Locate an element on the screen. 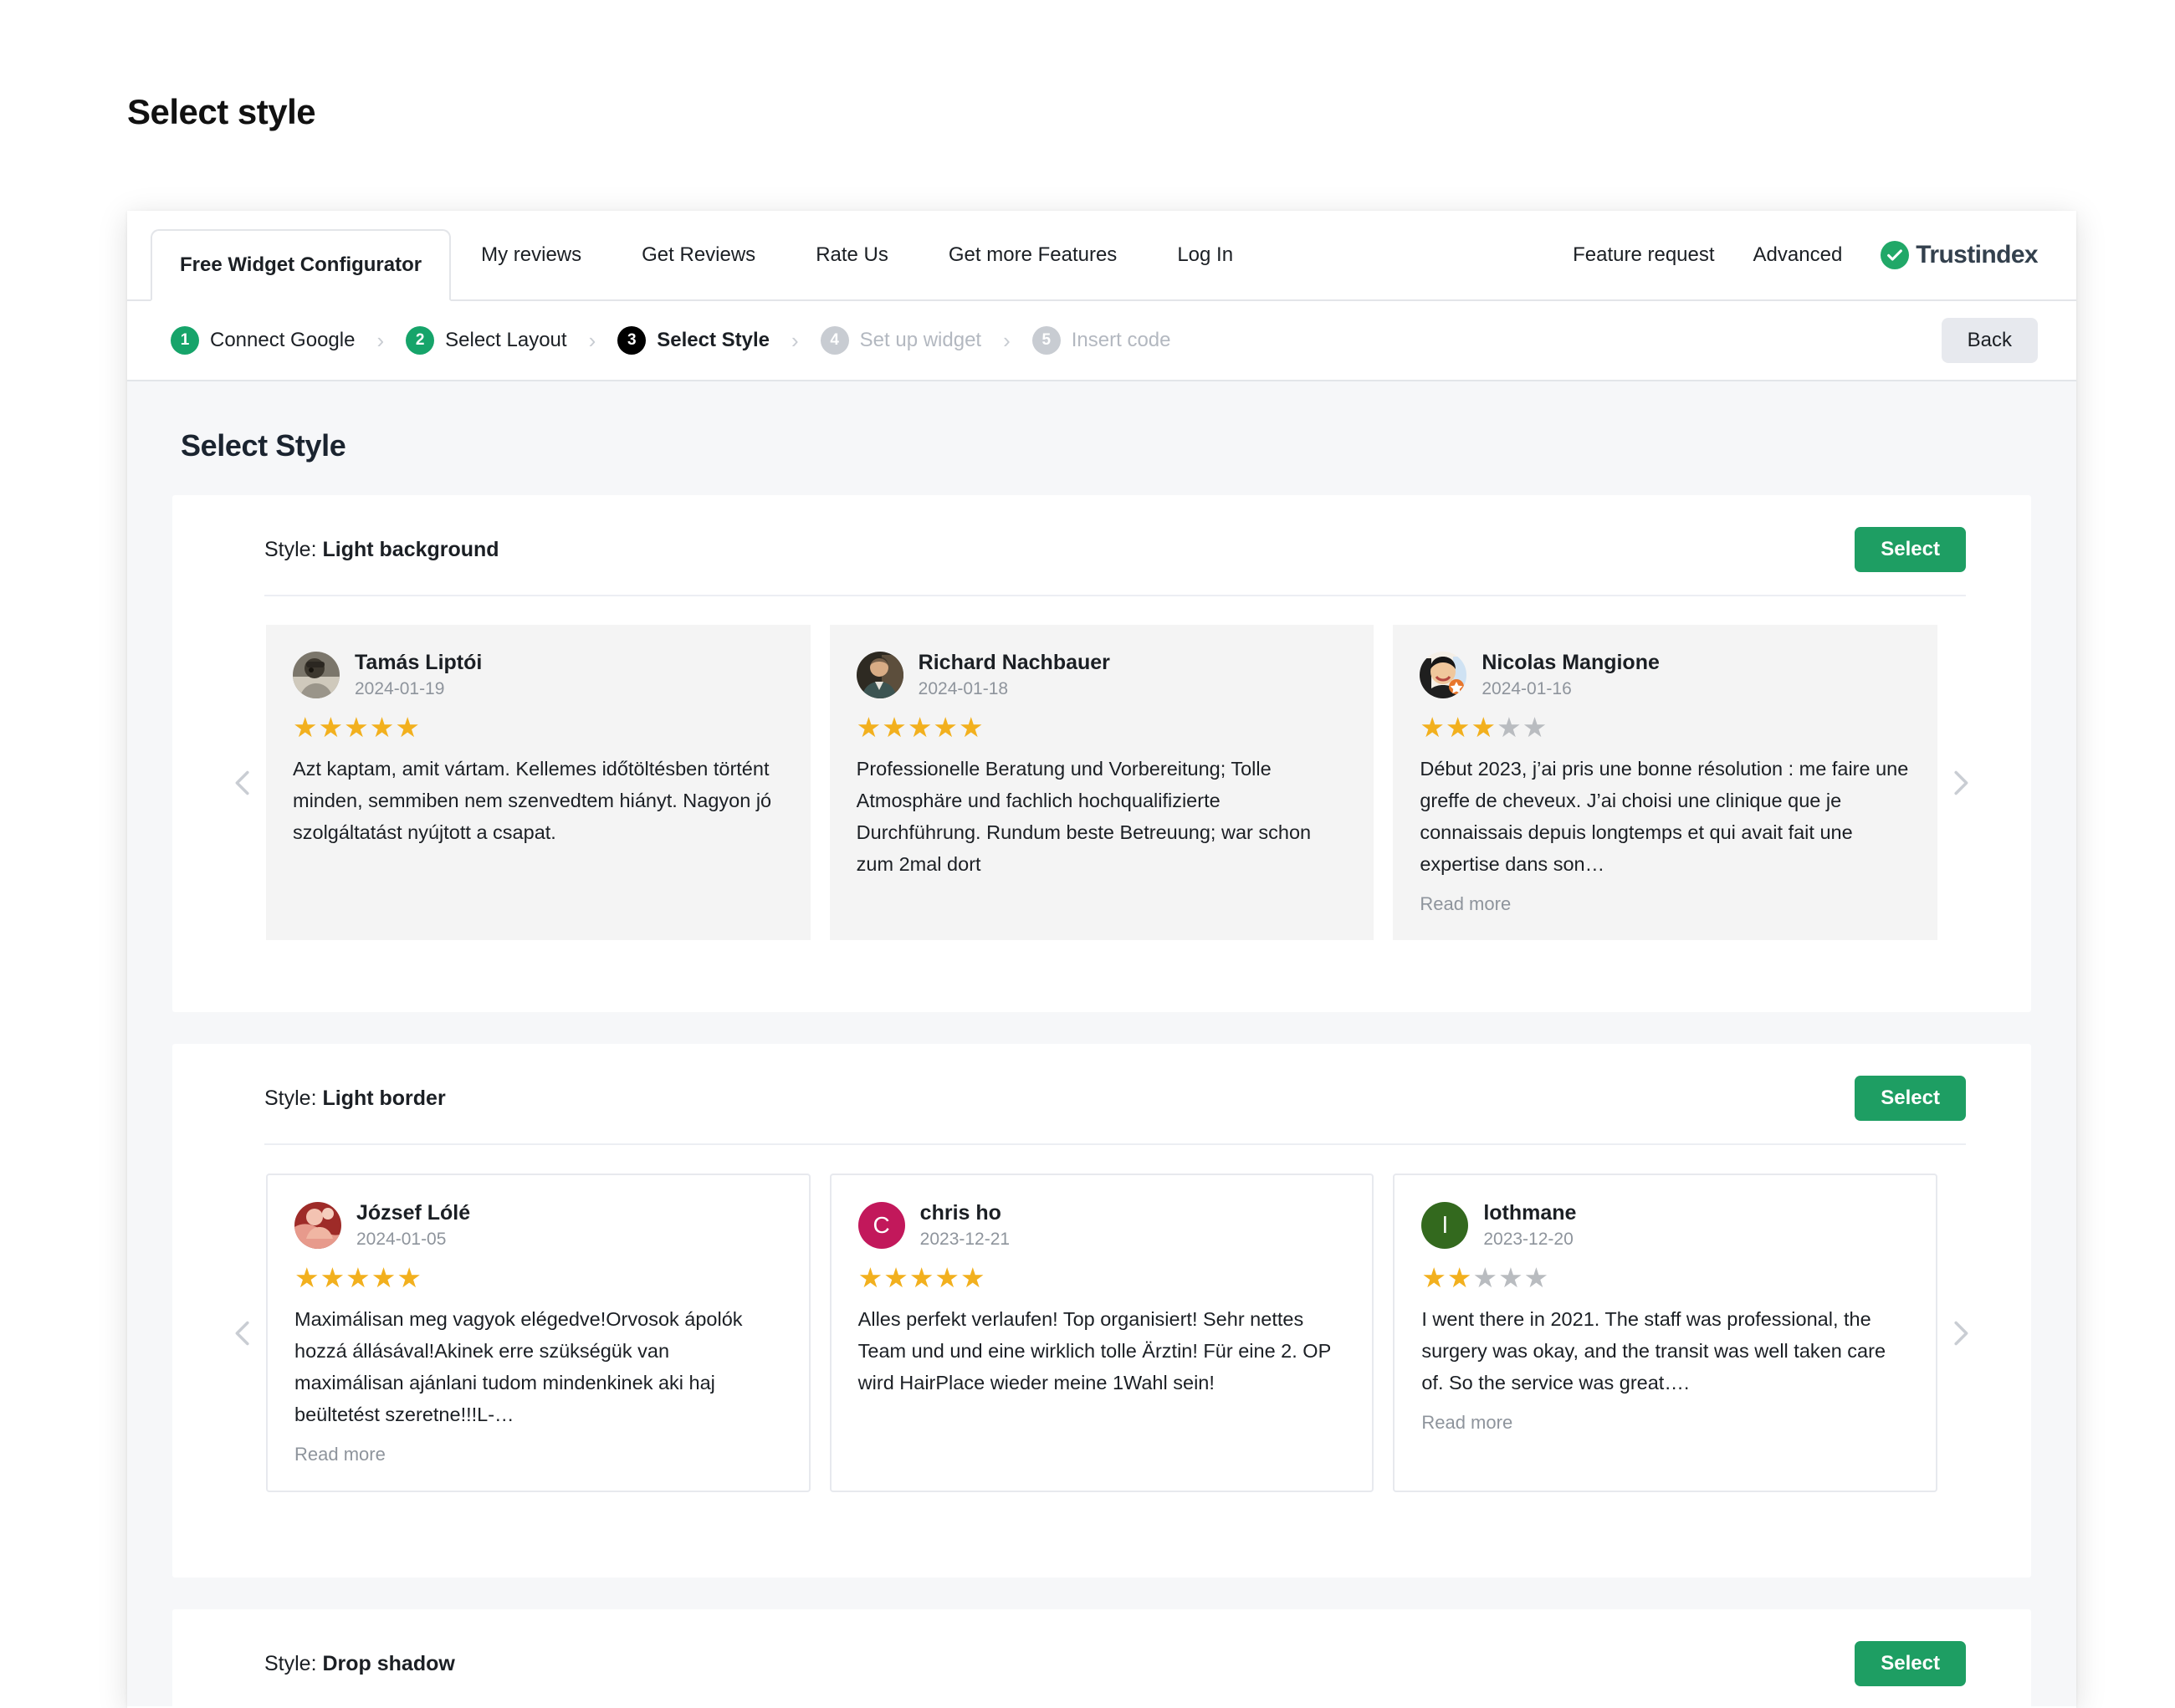  tab-get-more-features: Get more Features is located at coordinates (1033, 255).